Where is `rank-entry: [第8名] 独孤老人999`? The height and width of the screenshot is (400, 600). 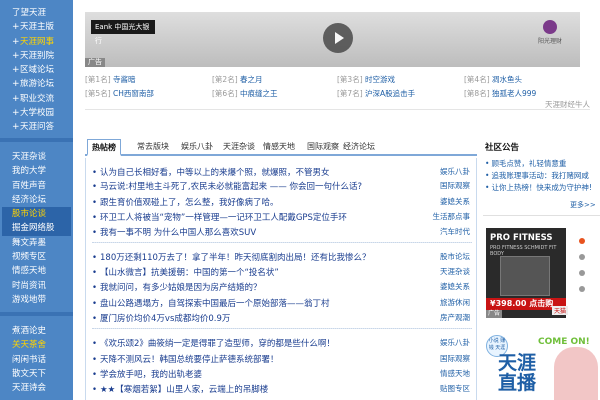
rank-entry: [第8名] 独孤老人999 is located at coordinates (500, 93).